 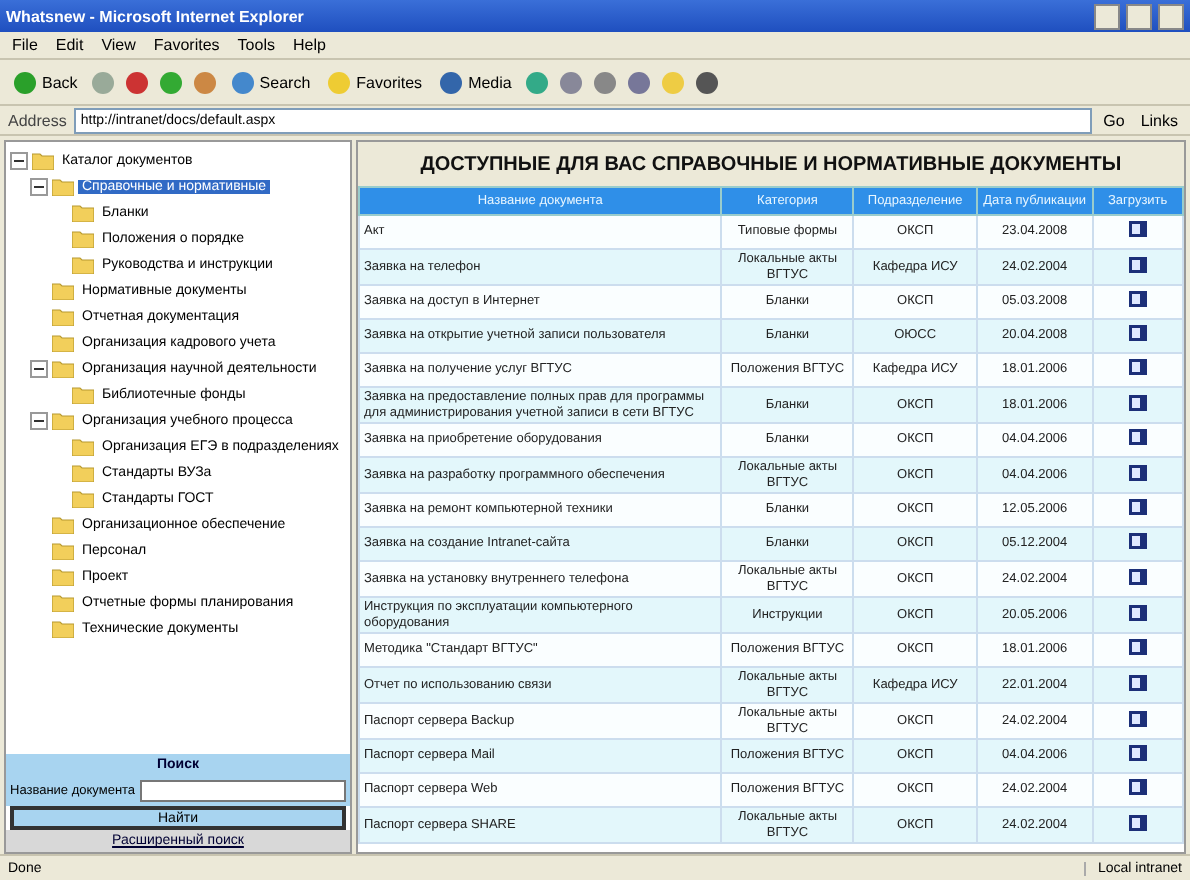 I want to click on links-button: Links, so click(x=1159, y=120).